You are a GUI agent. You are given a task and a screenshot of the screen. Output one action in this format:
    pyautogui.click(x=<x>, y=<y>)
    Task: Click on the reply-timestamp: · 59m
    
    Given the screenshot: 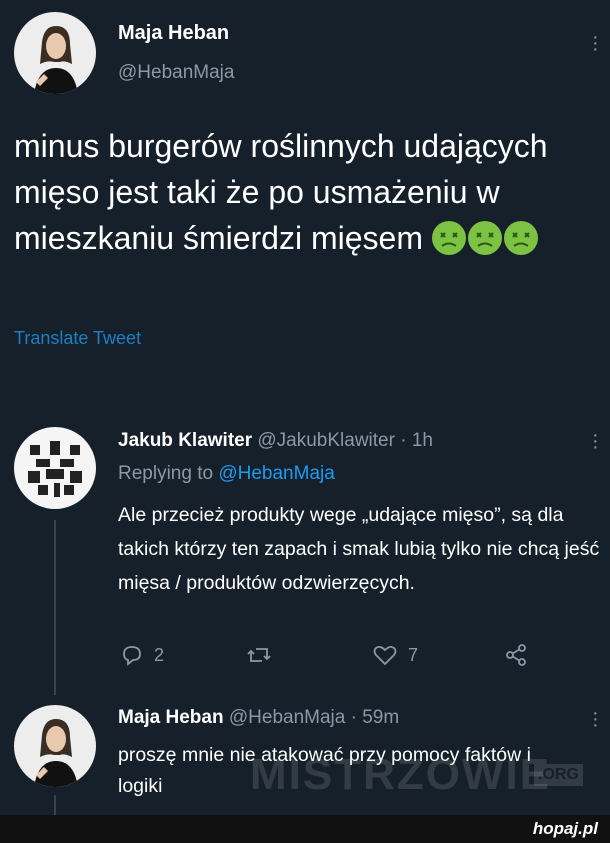 What is the action you would take?
    pyautogui.click(x=375, y=717)
    